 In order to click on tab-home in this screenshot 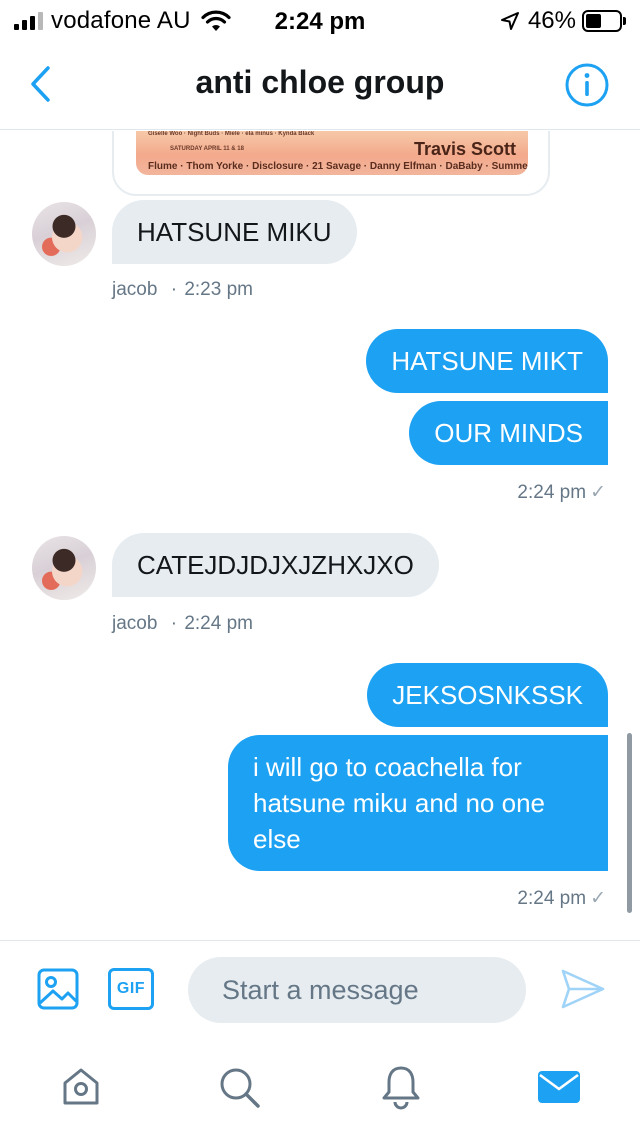, I will do `click(81, 1087)`.